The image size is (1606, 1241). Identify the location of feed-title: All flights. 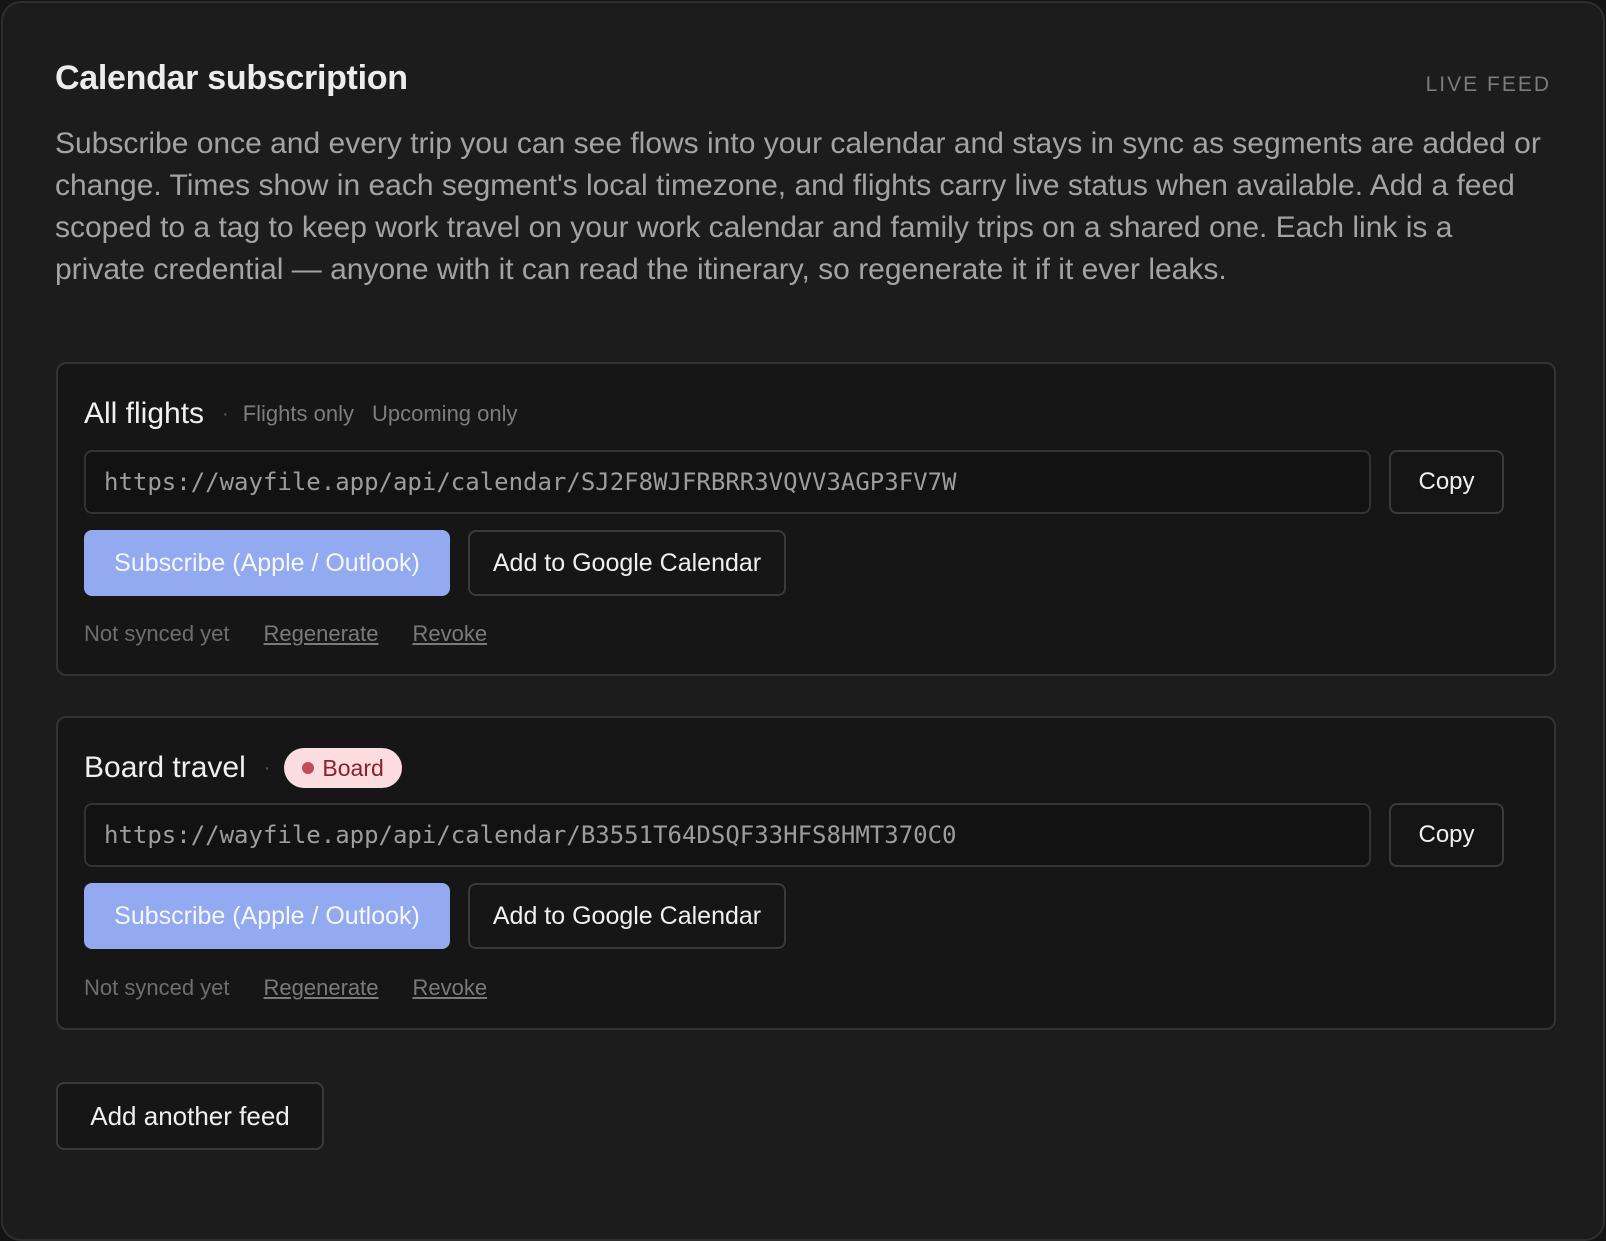
(144, 413).